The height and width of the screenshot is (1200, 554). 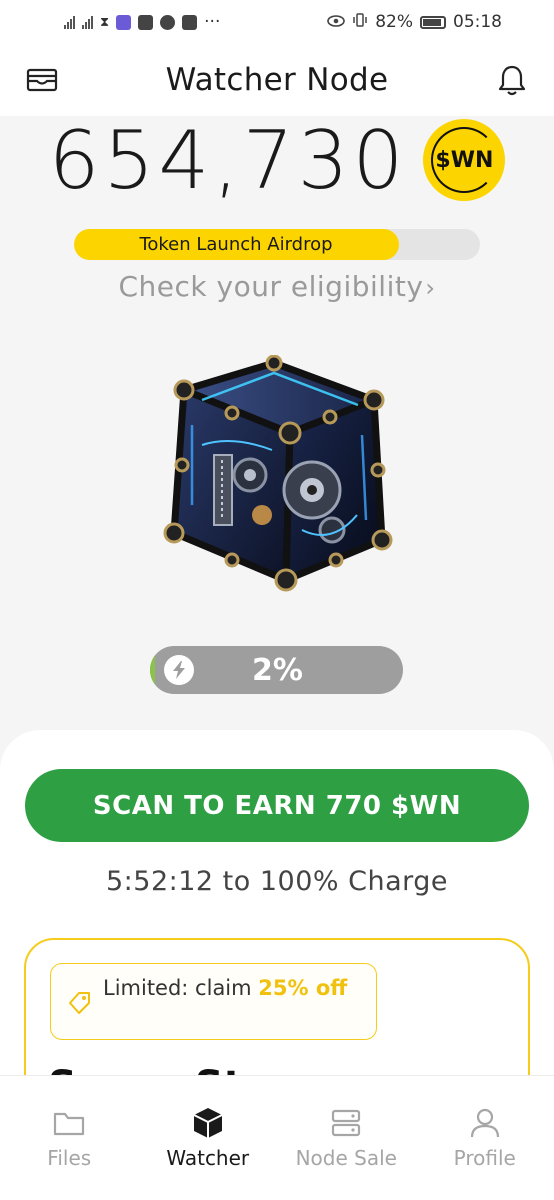 What do you see at coordinates (414, 22) in the screenshot?
I see `status-right: 82% 05:18` at bounding box center [414, 22].